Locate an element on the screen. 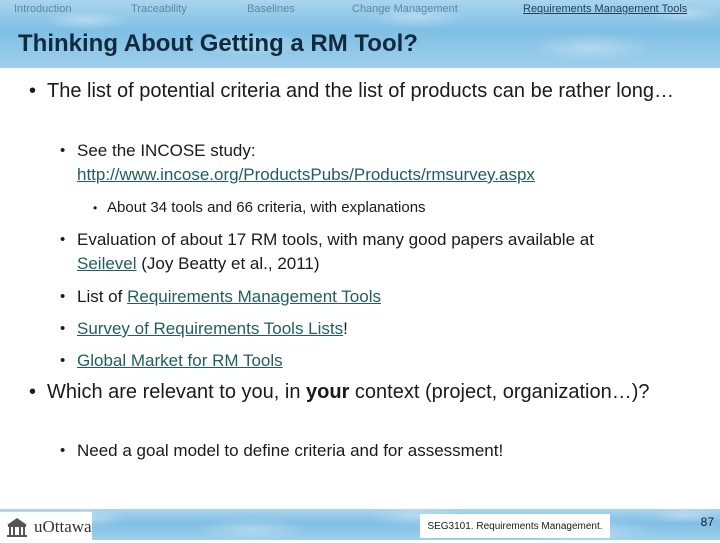 Image resolution: width=720 pixels, height=543 pixels. relevance-before: Which are relevant to you, in is located at coordinates (177, 392).